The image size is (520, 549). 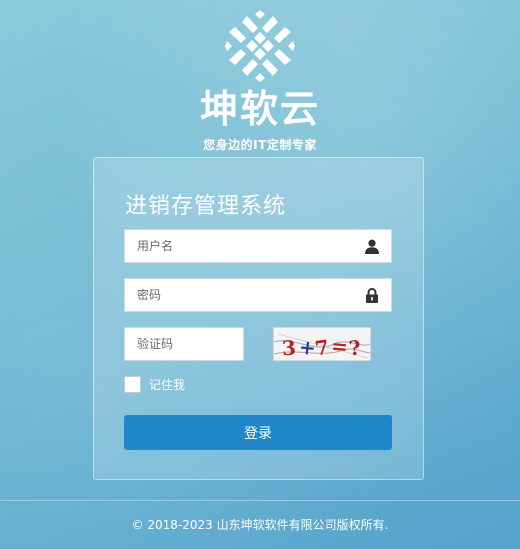 I want to click on system-title: 进销存管理系统, so click(x=206, y=206).